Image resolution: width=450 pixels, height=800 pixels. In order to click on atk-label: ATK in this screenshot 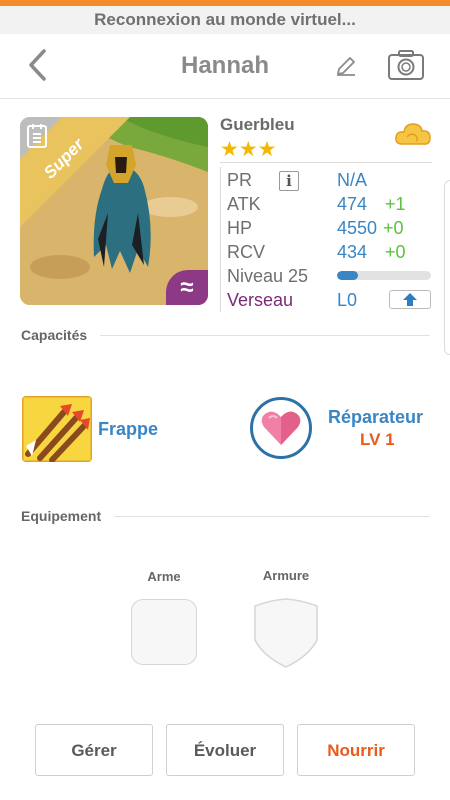, I will do `click(244, 204)`.